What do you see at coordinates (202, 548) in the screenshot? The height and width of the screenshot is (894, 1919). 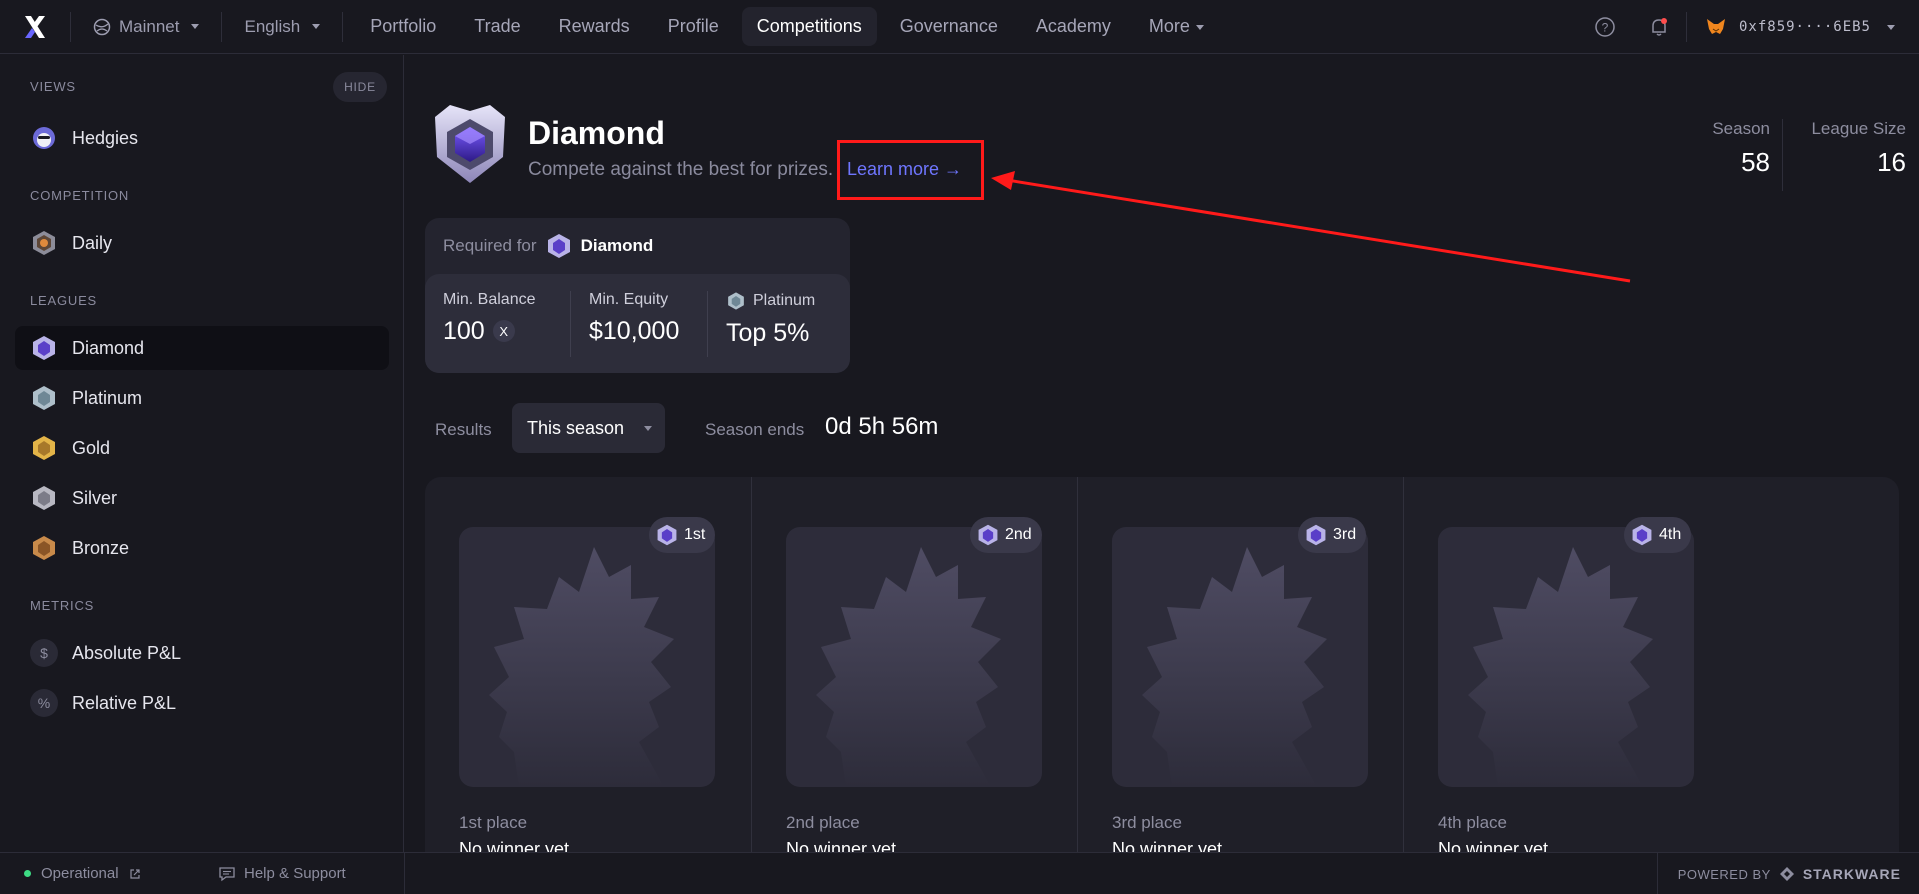 I see `sidebar-item-bronze: Bronze` at bounding box center [202, 548].